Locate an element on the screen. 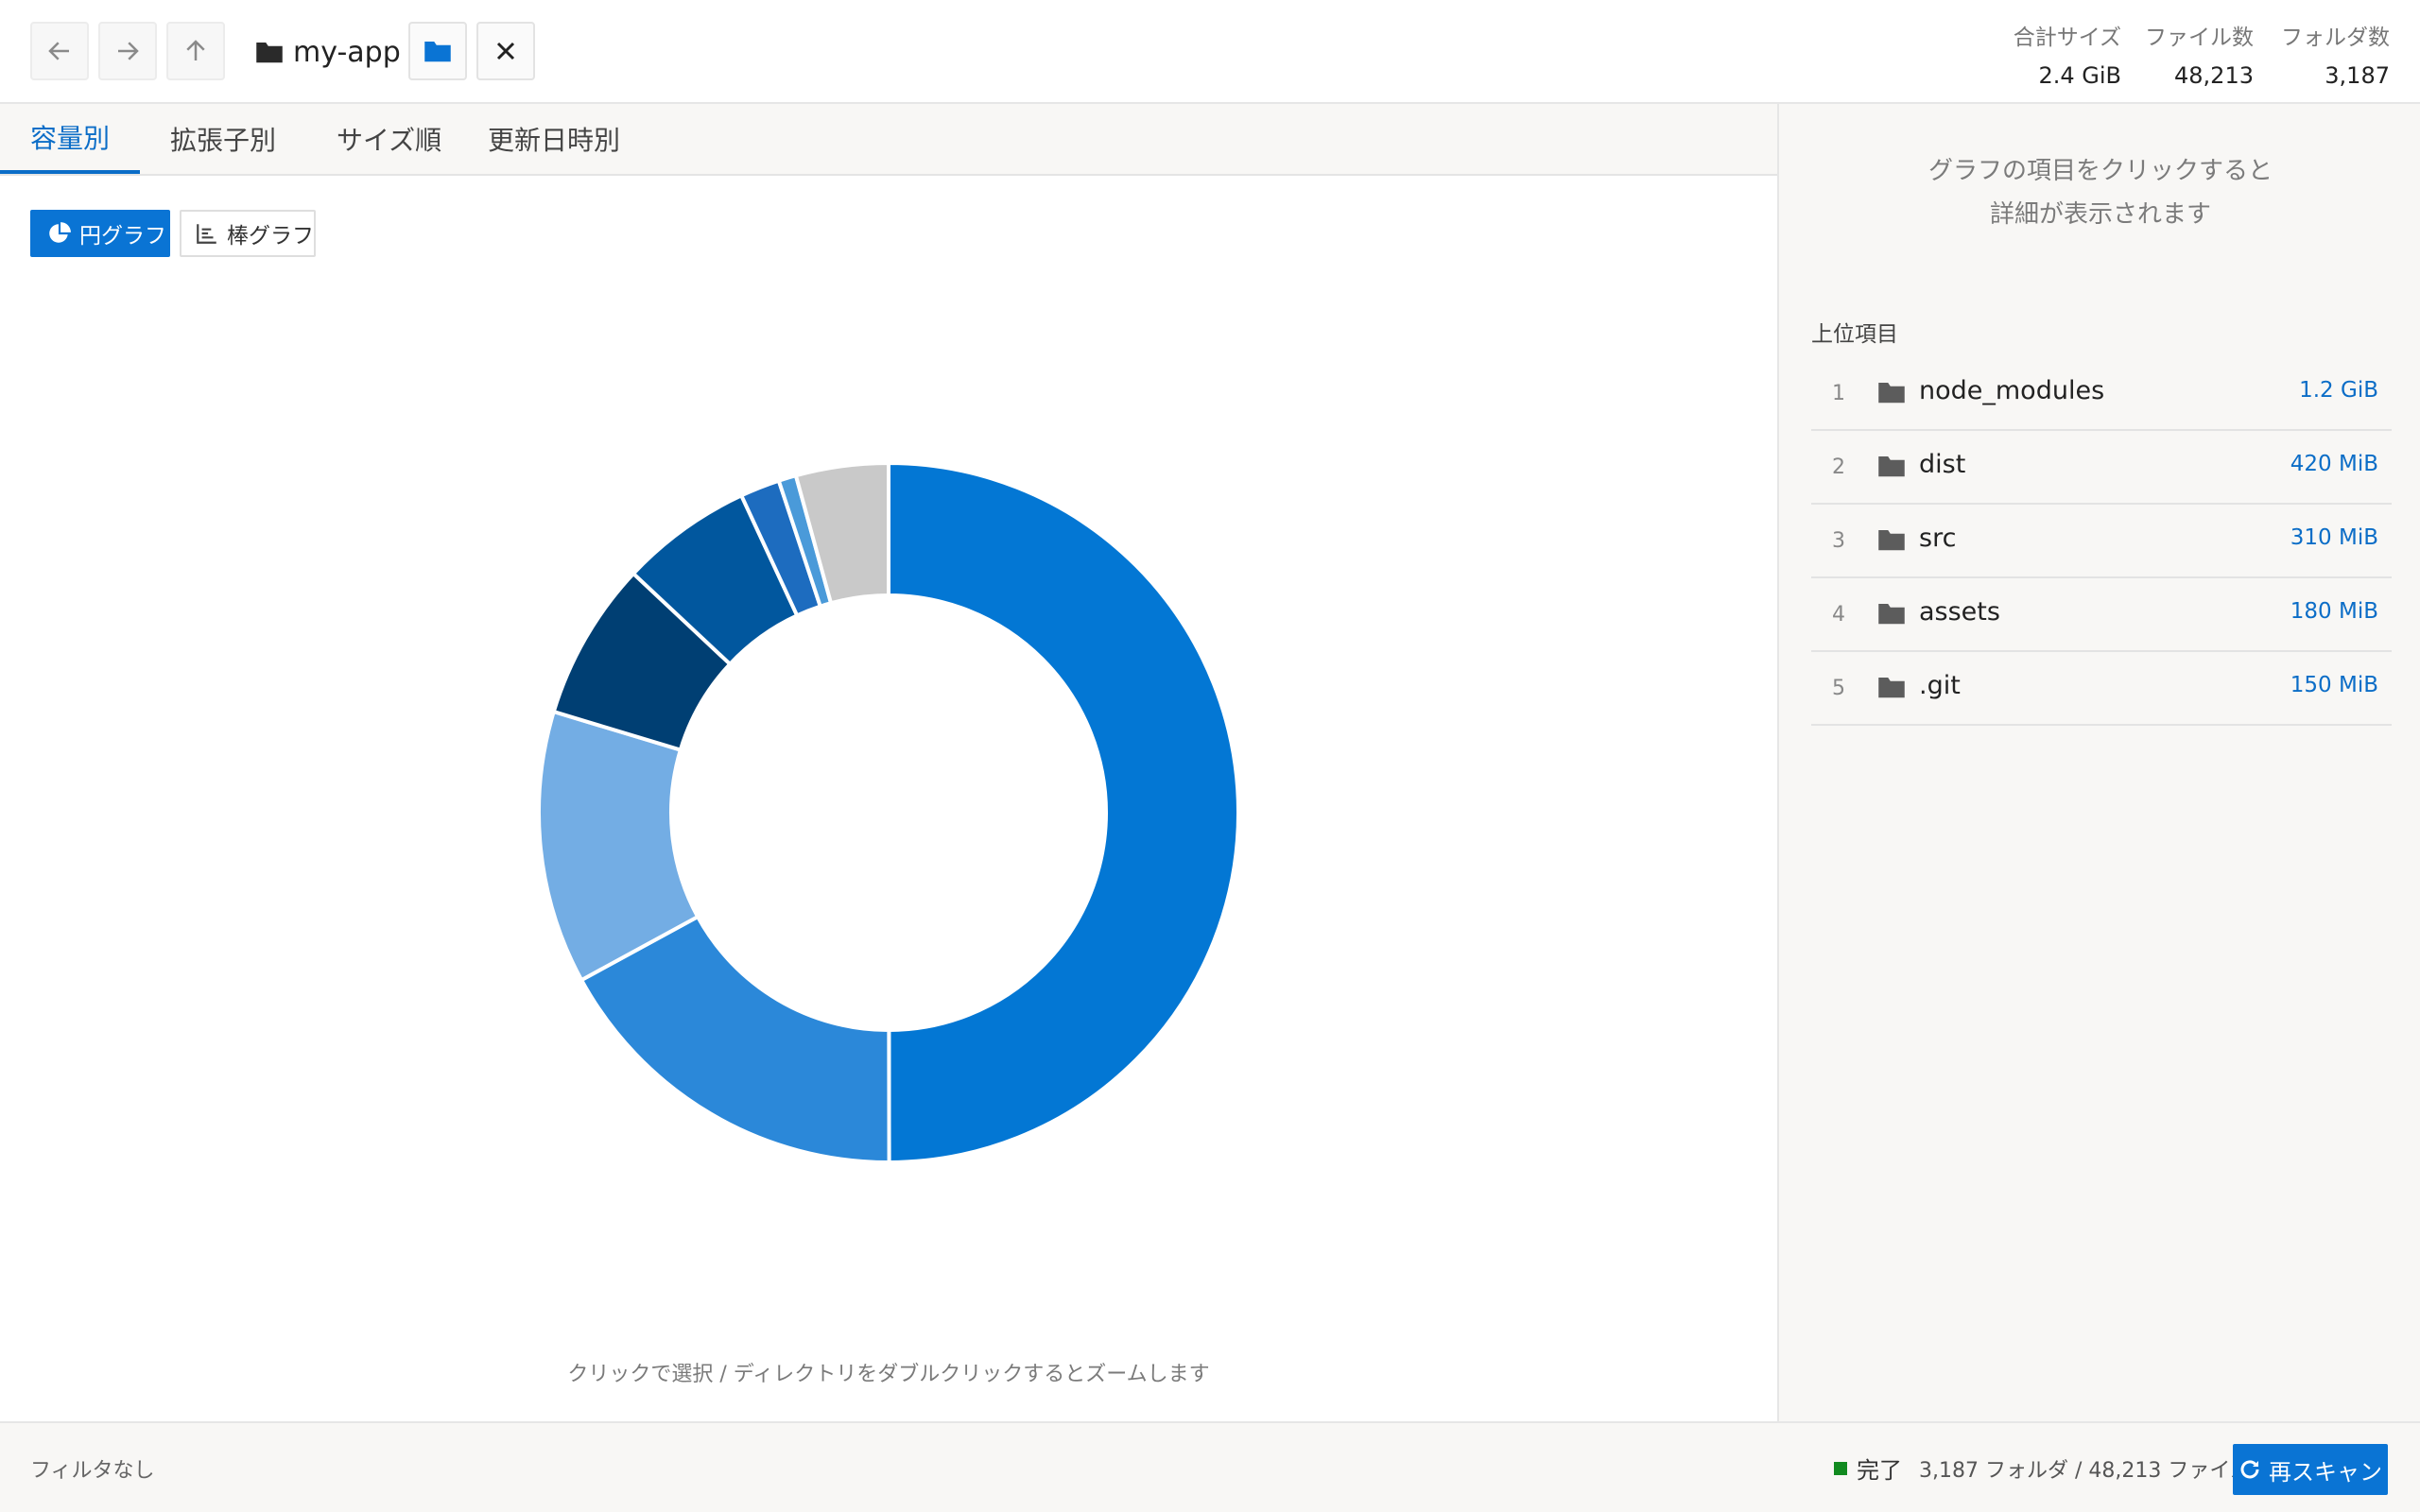 Image resolution: width=2420 pixels, height=1512 pixels. list-item: 4 assets 180 MiB is located at coordinates (2101, 615).